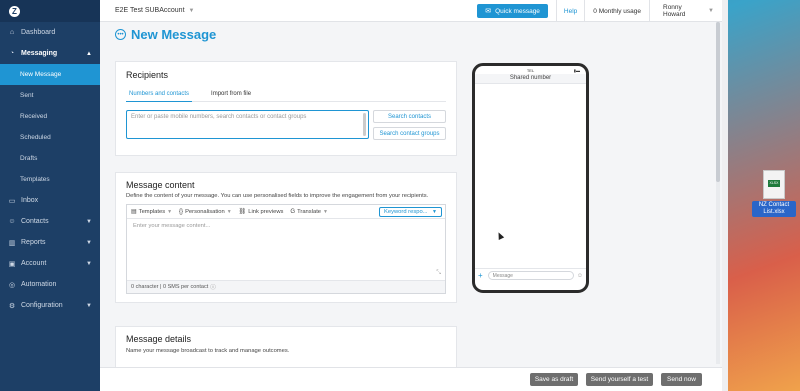  What do you see at coordinates (725, 195) in the screenshot?
I see `window-edge` at bounding box center [725, 195].